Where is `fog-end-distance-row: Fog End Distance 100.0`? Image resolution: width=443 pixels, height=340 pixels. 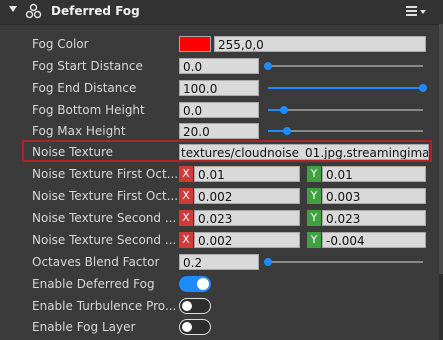
fog-end-distance-row: Fog End Distance 100.0 is located at coordinates (219, 88).